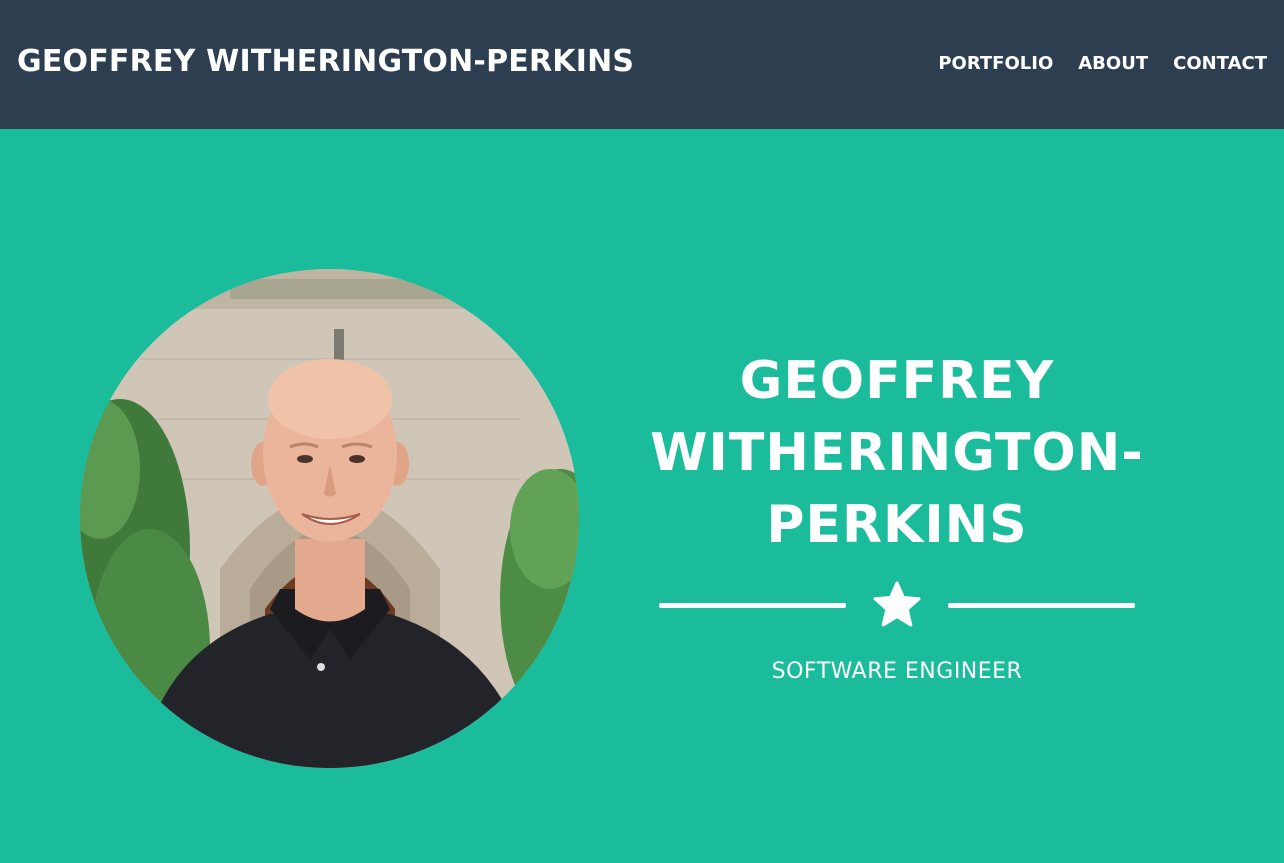 The width and height of the screenshot is (1284, 863). I want to click on hero-name-line-3: PERKINS, so click(897, 525).